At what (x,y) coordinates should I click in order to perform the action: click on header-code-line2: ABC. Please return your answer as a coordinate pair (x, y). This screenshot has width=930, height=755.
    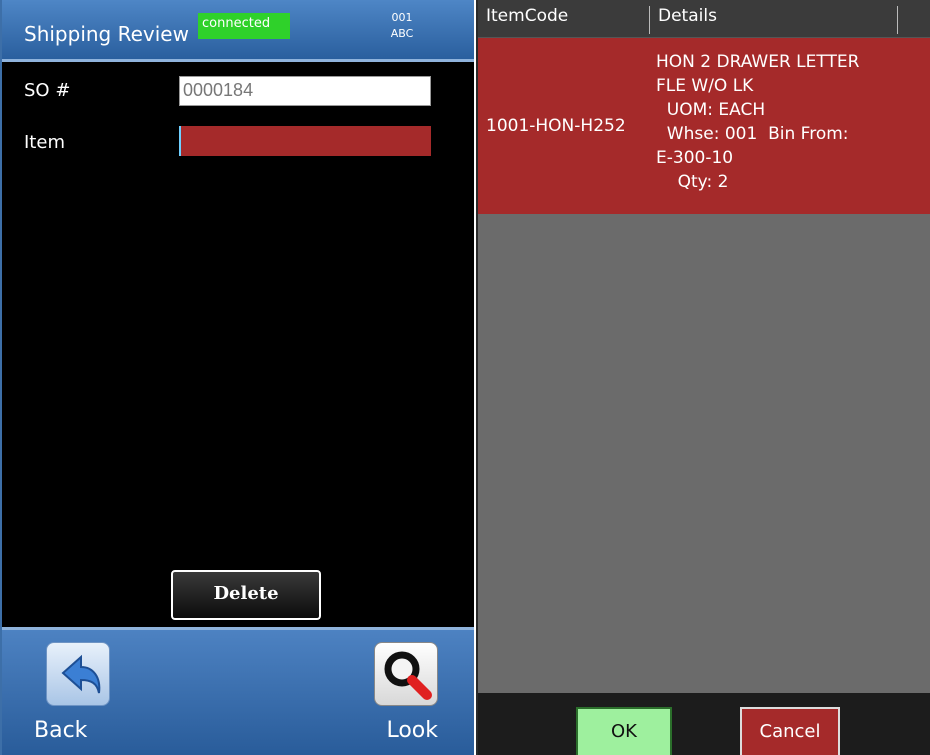
    Looking at the image, I should click on (402, 33).